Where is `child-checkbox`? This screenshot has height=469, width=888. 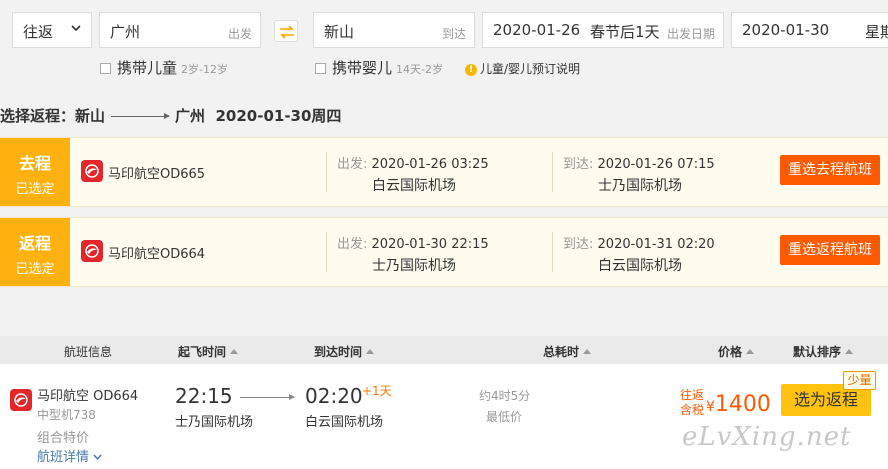 child-checkbox is located at coordinates (105, 68).